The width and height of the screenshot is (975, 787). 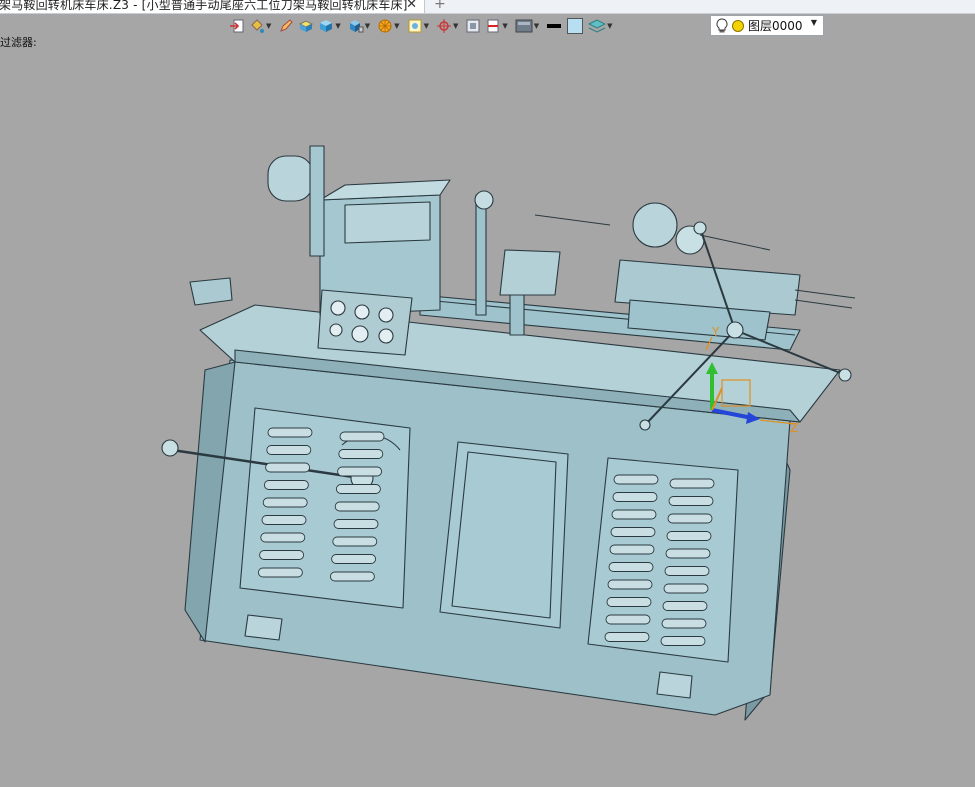 I want to click on export-button, so click(x=237, y=26).